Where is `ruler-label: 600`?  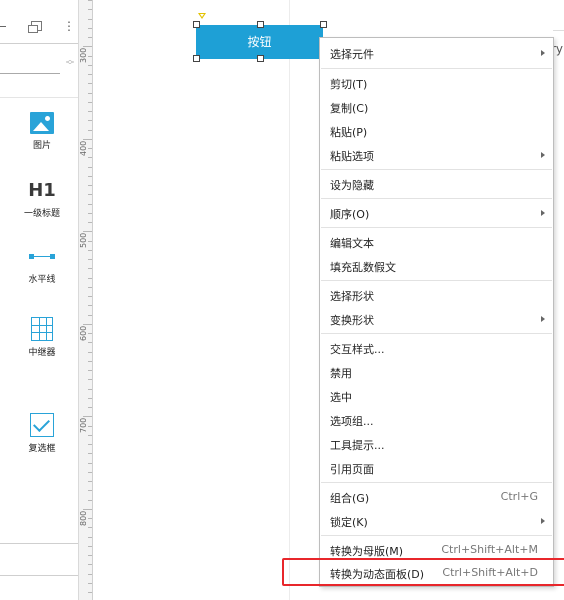
ruler-label: 600 is located at coordinates (83, 333).